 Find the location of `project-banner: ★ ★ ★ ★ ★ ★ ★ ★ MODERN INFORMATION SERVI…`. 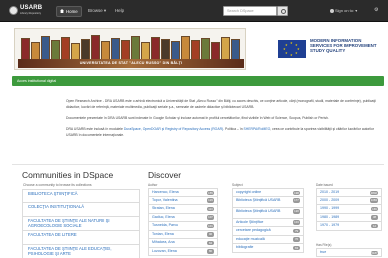

project-banner: ★ ★ ★ ★ ★ ★ ★ ★ MODERN INFORMATION SERVI… is located at coordinates (328, 49).